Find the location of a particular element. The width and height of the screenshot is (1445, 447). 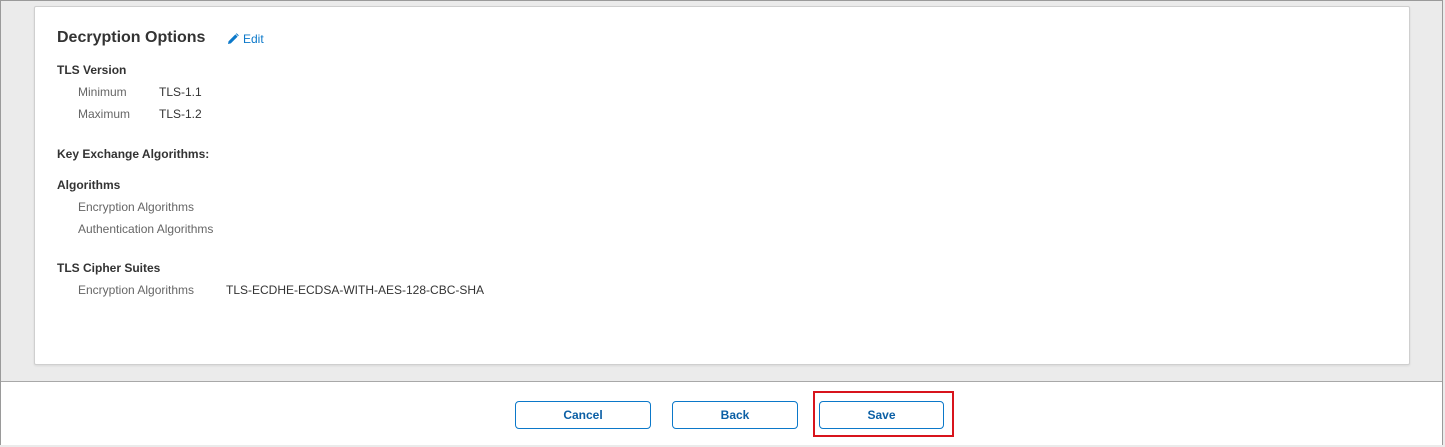

tls-version-label: TLS Version is located at coordinates (92, 70).